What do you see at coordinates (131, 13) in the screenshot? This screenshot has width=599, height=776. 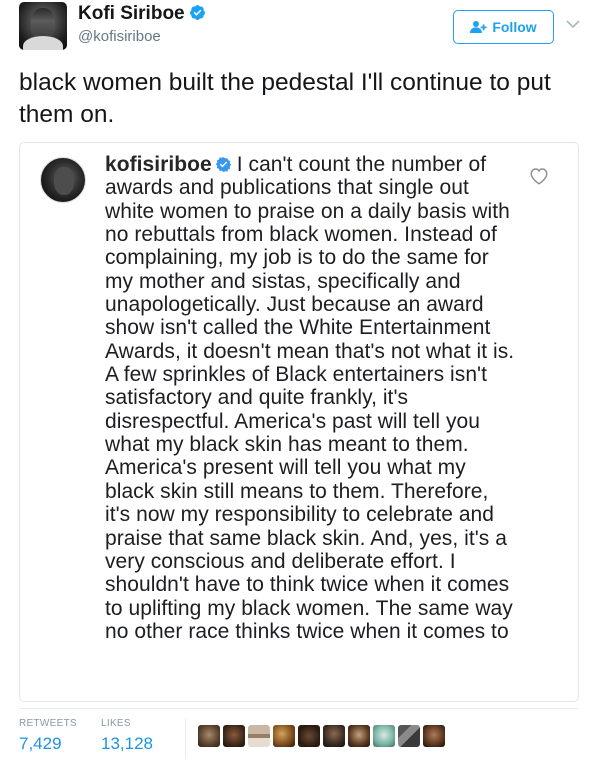 I see `author-name-text: Kofi Siriboe` at bounding box center [131, 13].